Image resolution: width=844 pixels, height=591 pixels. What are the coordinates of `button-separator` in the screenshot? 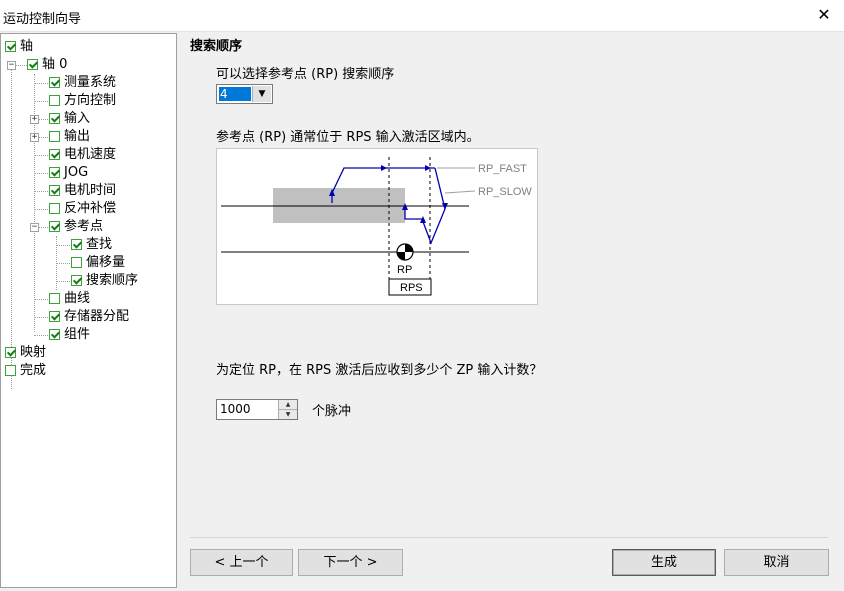 It's located at (509, 537).